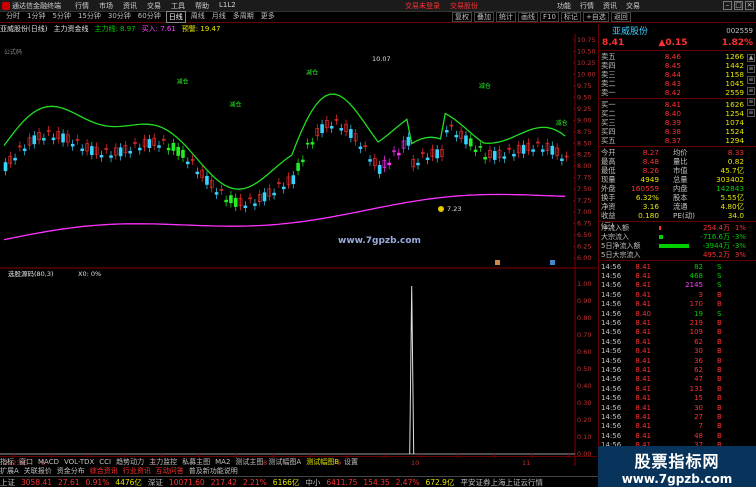 The image size is (756, 487). I want to click on tab-ma2: MA2, so click(222, 462).